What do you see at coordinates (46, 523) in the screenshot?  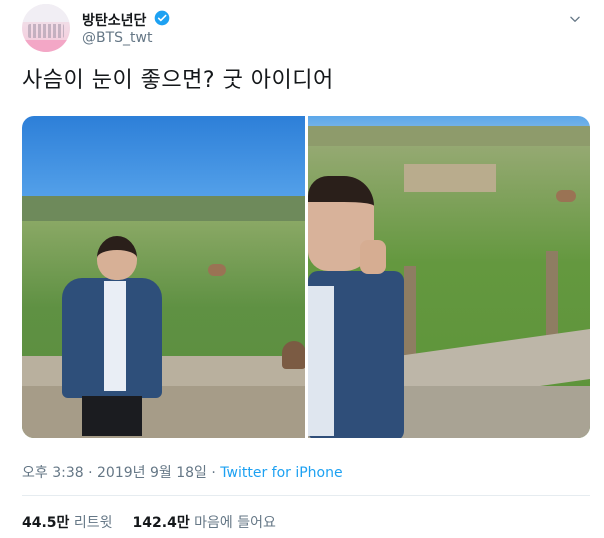 I see `retweets-count: 44.5만` at bounding box center [46, 523].